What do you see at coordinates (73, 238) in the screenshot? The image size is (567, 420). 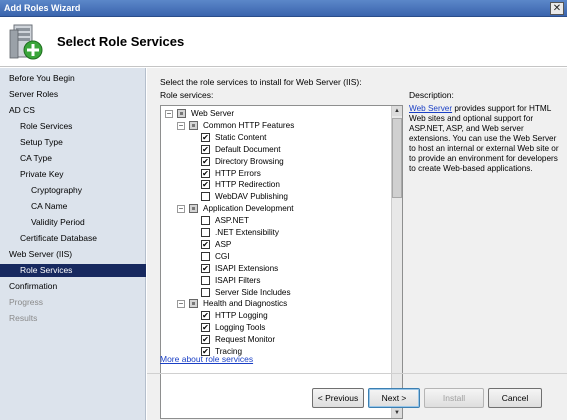 I see `sidebar-item: Certificate Database` at bounding box center [73, 238].